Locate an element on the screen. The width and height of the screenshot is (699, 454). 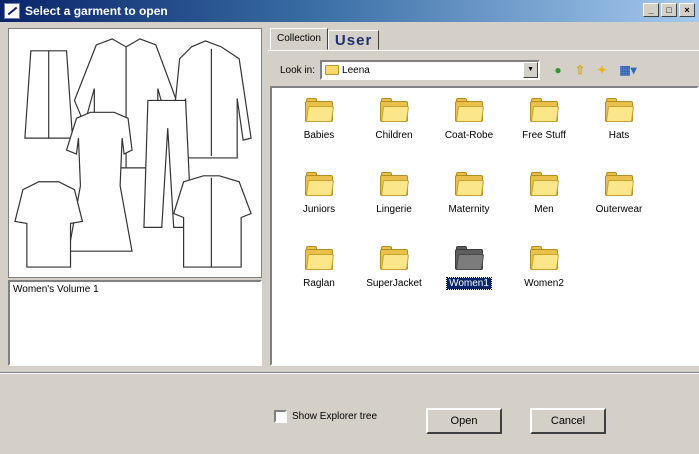
folder-item: Free Stuff is located at coordinates (544, 119).